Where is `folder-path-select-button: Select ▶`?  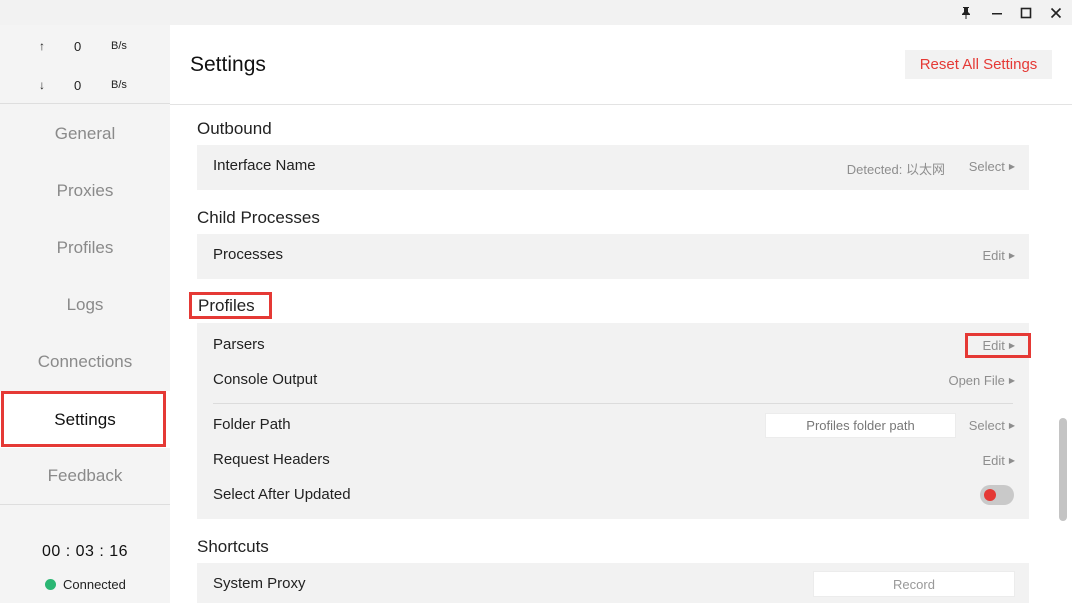
folder-path-select-button: Select ▶ is located at coordinates (992, 425).